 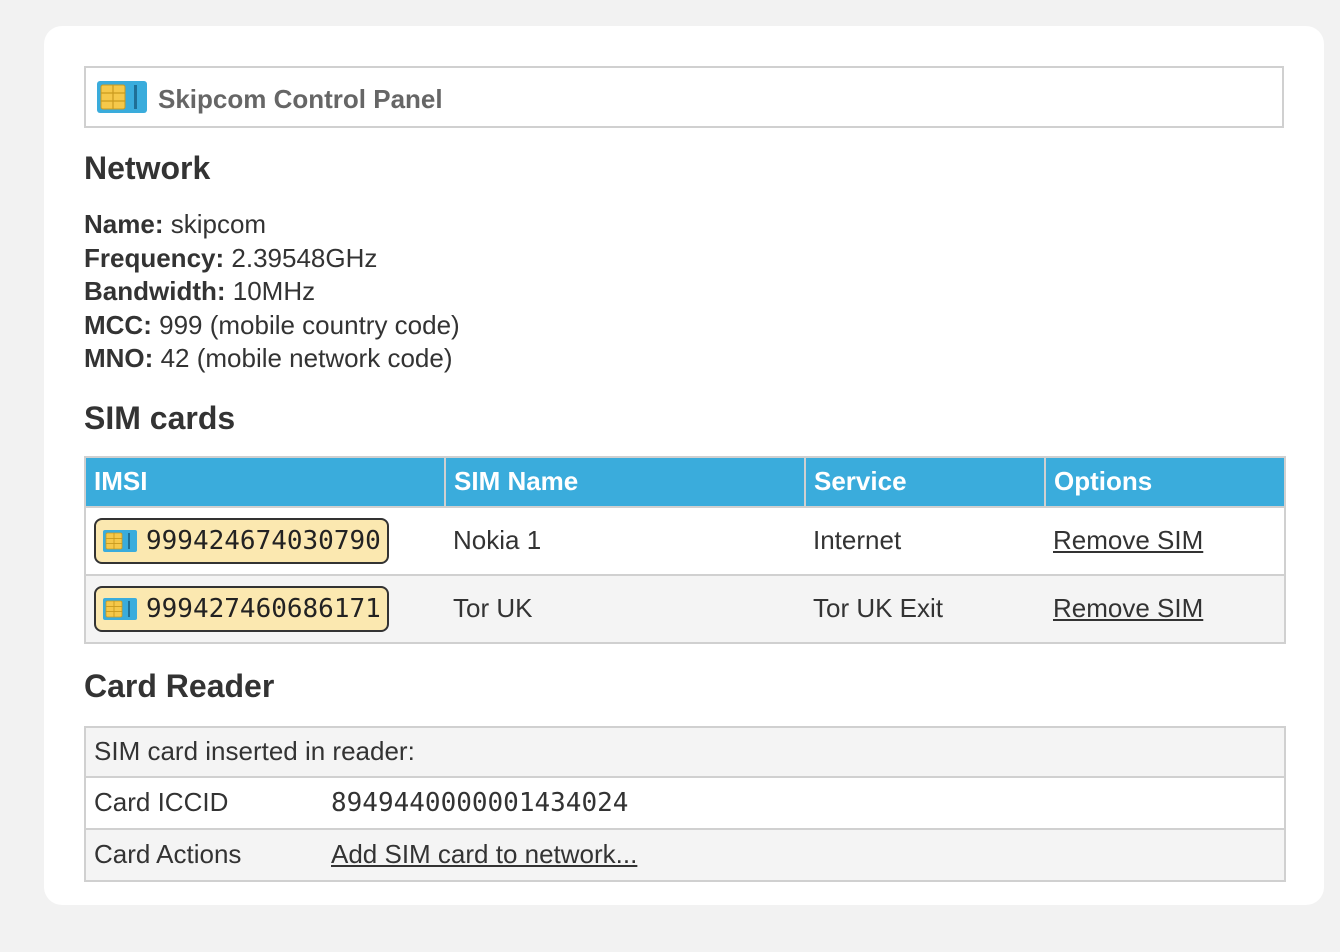 I want to click on sim-cards-heading: SIM cards, so click(x=160, y=417).